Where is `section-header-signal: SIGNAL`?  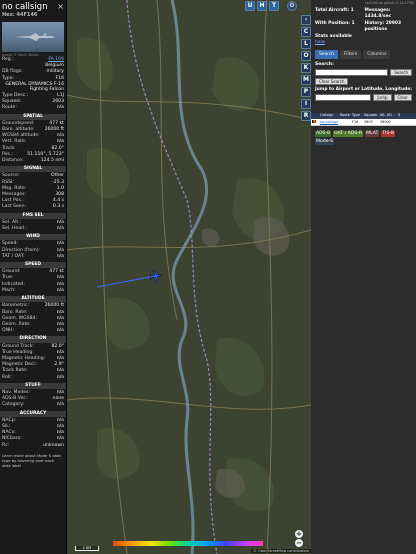
section-header-signal: SIGNAL is located at coordinates (33, 169).